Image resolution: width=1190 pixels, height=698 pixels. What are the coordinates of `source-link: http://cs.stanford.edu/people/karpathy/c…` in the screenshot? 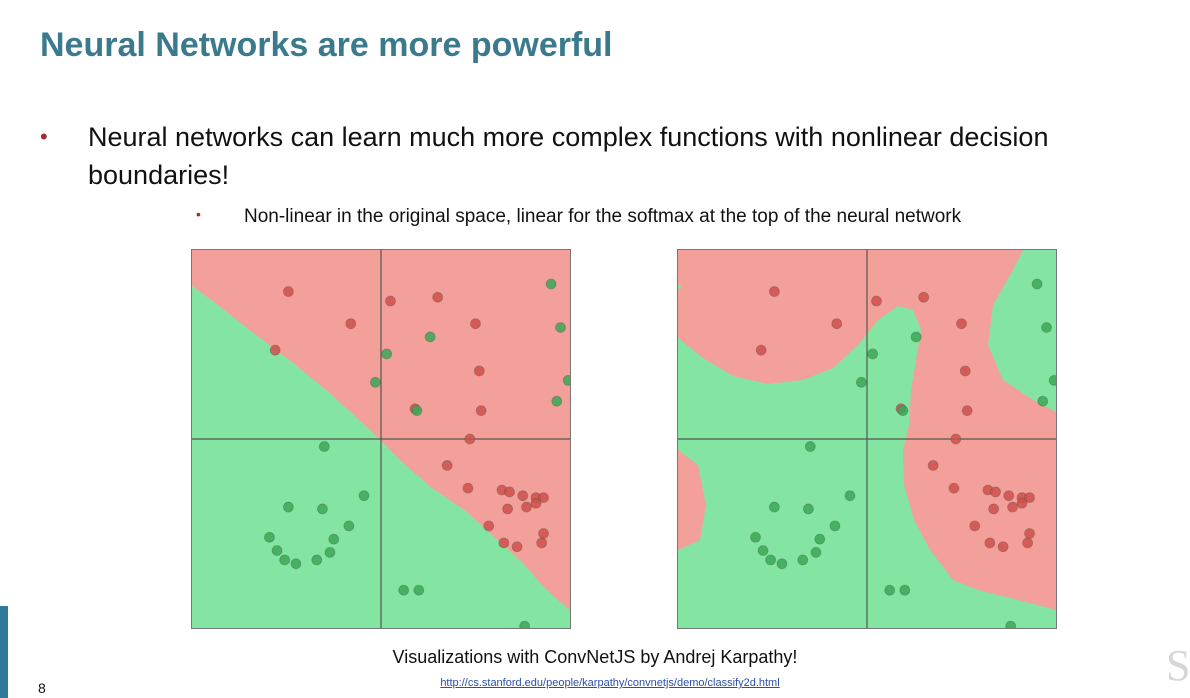 It's located at (595, 683).